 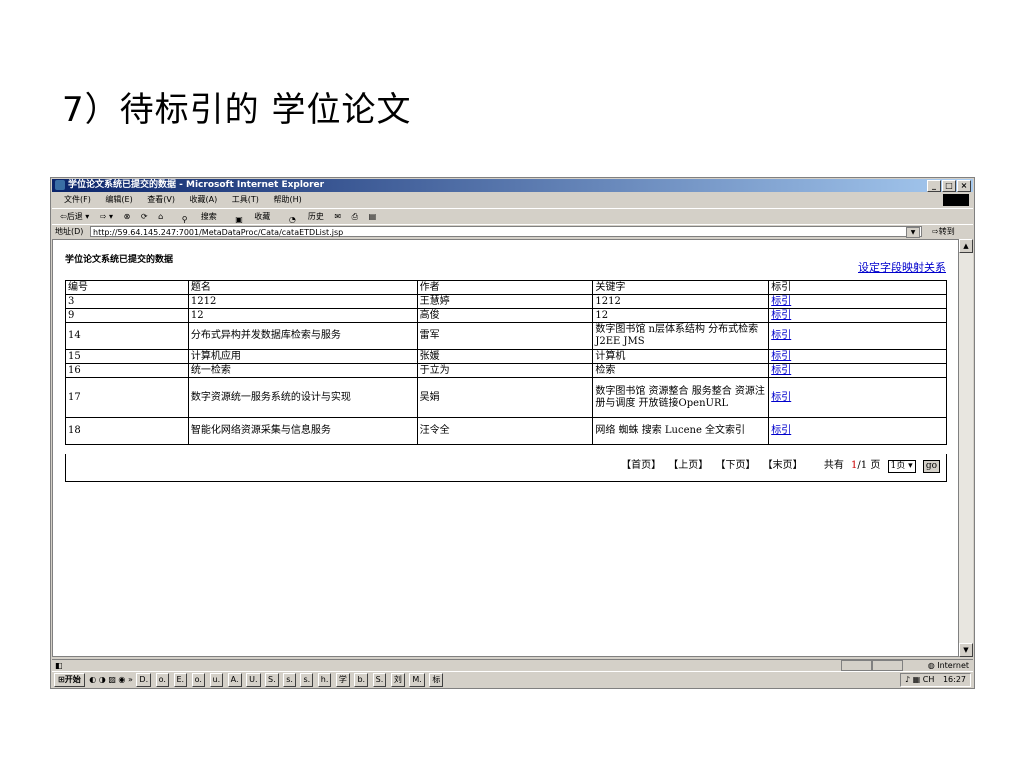 What do you see at coordinates (106, 216) in the screenshot?
I see `forward-button: ⇨ ▾` at bounding box center [106, 216].